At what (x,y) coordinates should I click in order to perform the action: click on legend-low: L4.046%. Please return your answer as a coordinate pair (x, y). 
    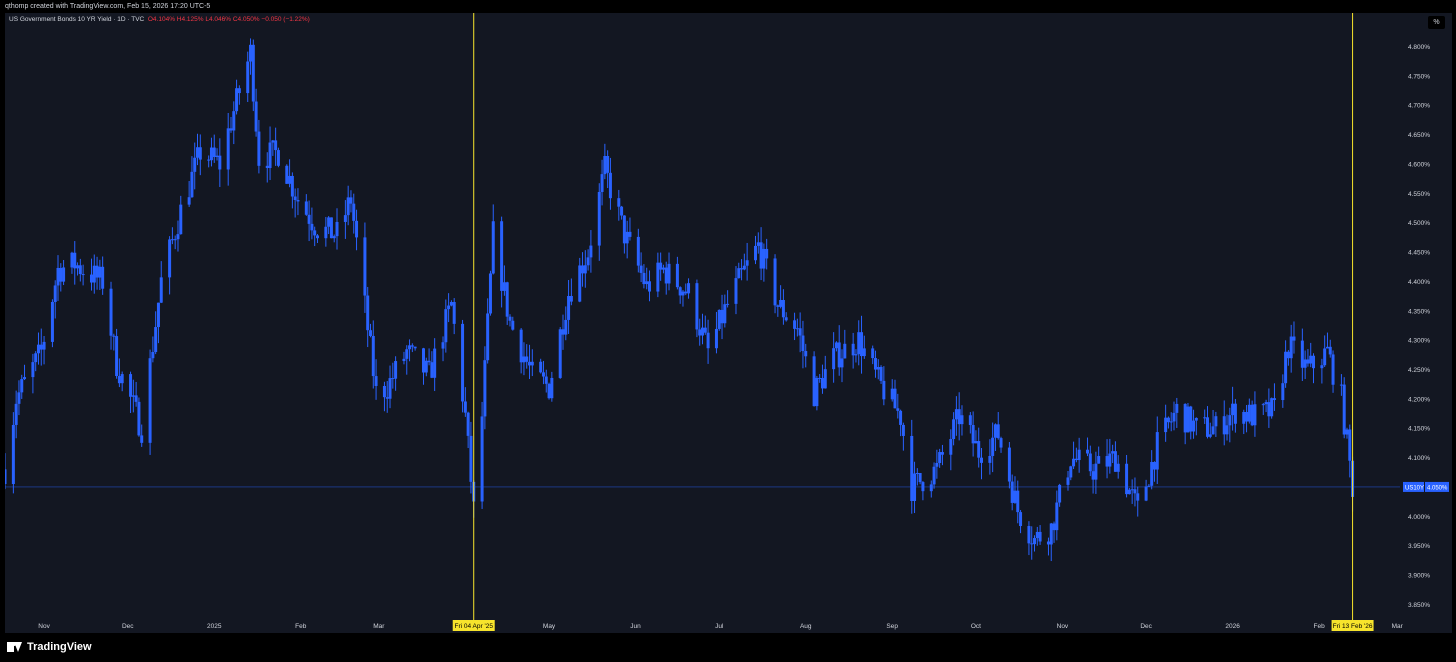
    Looking at the image, I should click on (218, 19).